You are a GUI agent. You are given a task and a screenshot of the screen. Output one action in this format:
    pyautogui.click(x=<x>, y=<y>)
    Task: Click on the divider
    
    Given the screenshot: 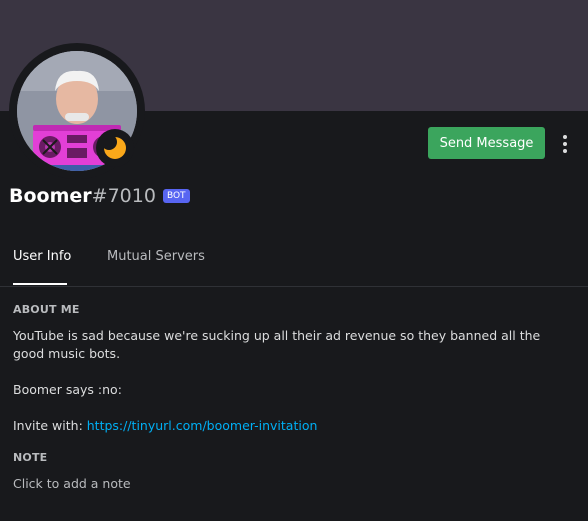 What is the action you would take?
    pyautogui.click(x=294, y=286)
    